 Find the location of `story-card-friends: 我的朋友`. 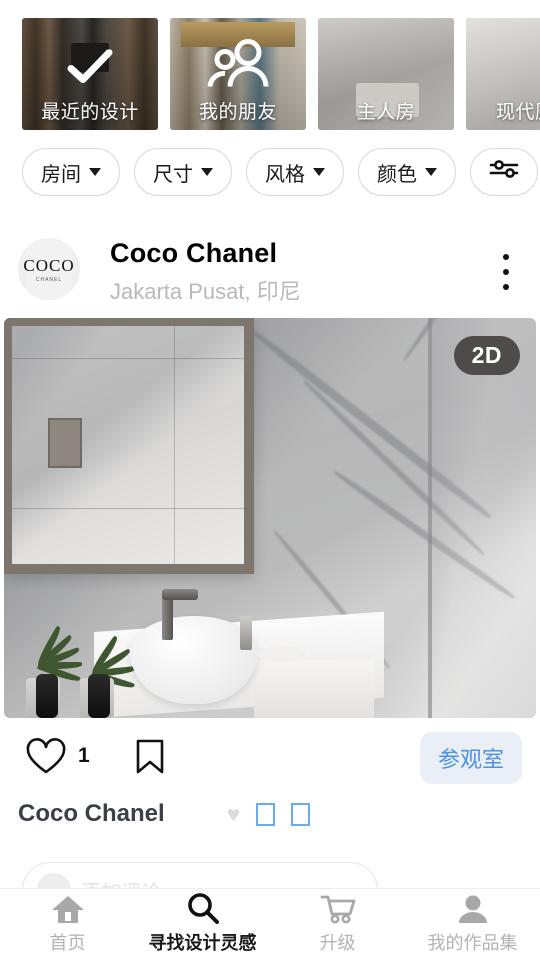

story-card-friends: 我的朋友 is located at coordinates (238, 74).